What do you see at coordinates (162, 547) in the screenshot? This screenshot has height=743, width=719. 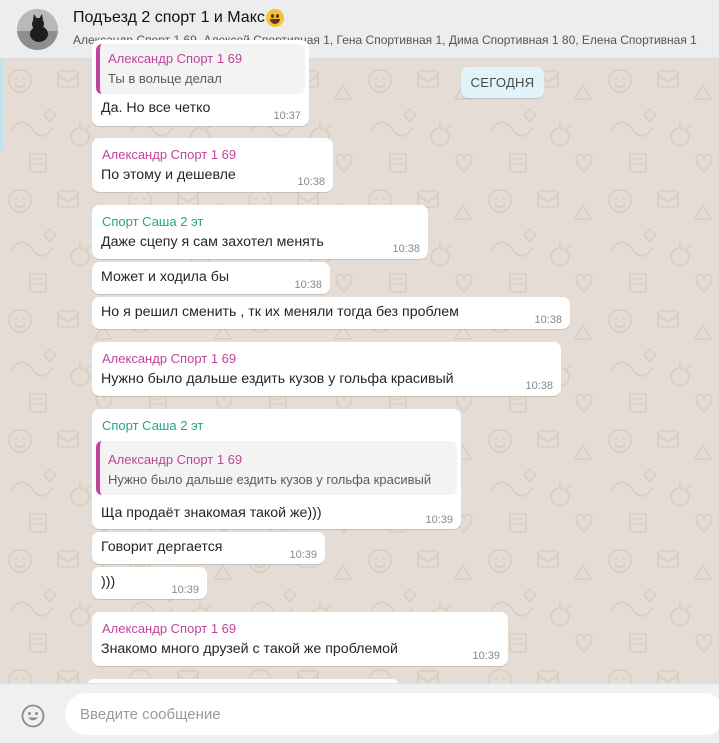 I see `message-text: Говорит дергается` at bounding box center [162, 547].